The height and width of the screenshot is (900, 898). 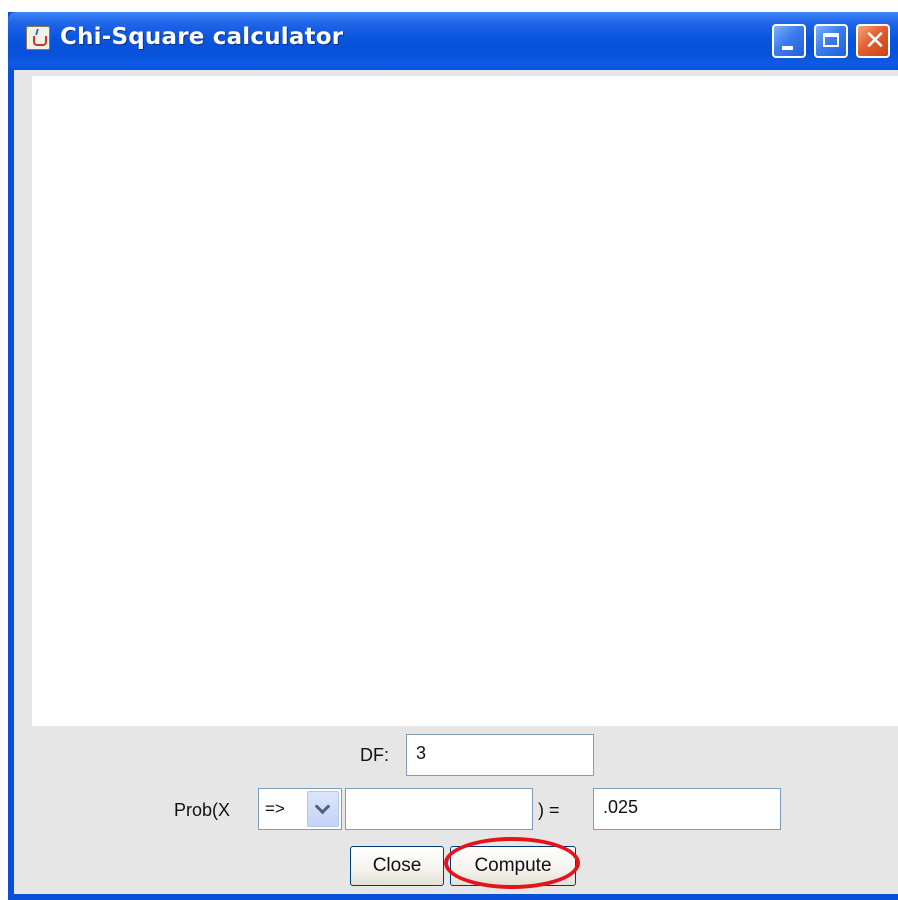 I want to click on maximize-button, so click(x=831, y=41).